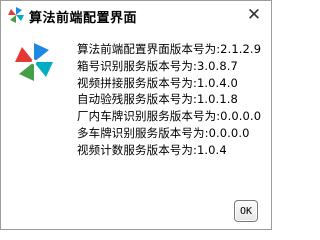  What do you see at coordinates (83, 18) in the screenshot?
I see `window-title: 算法前端配置界面` at bounding box center [83, 18].